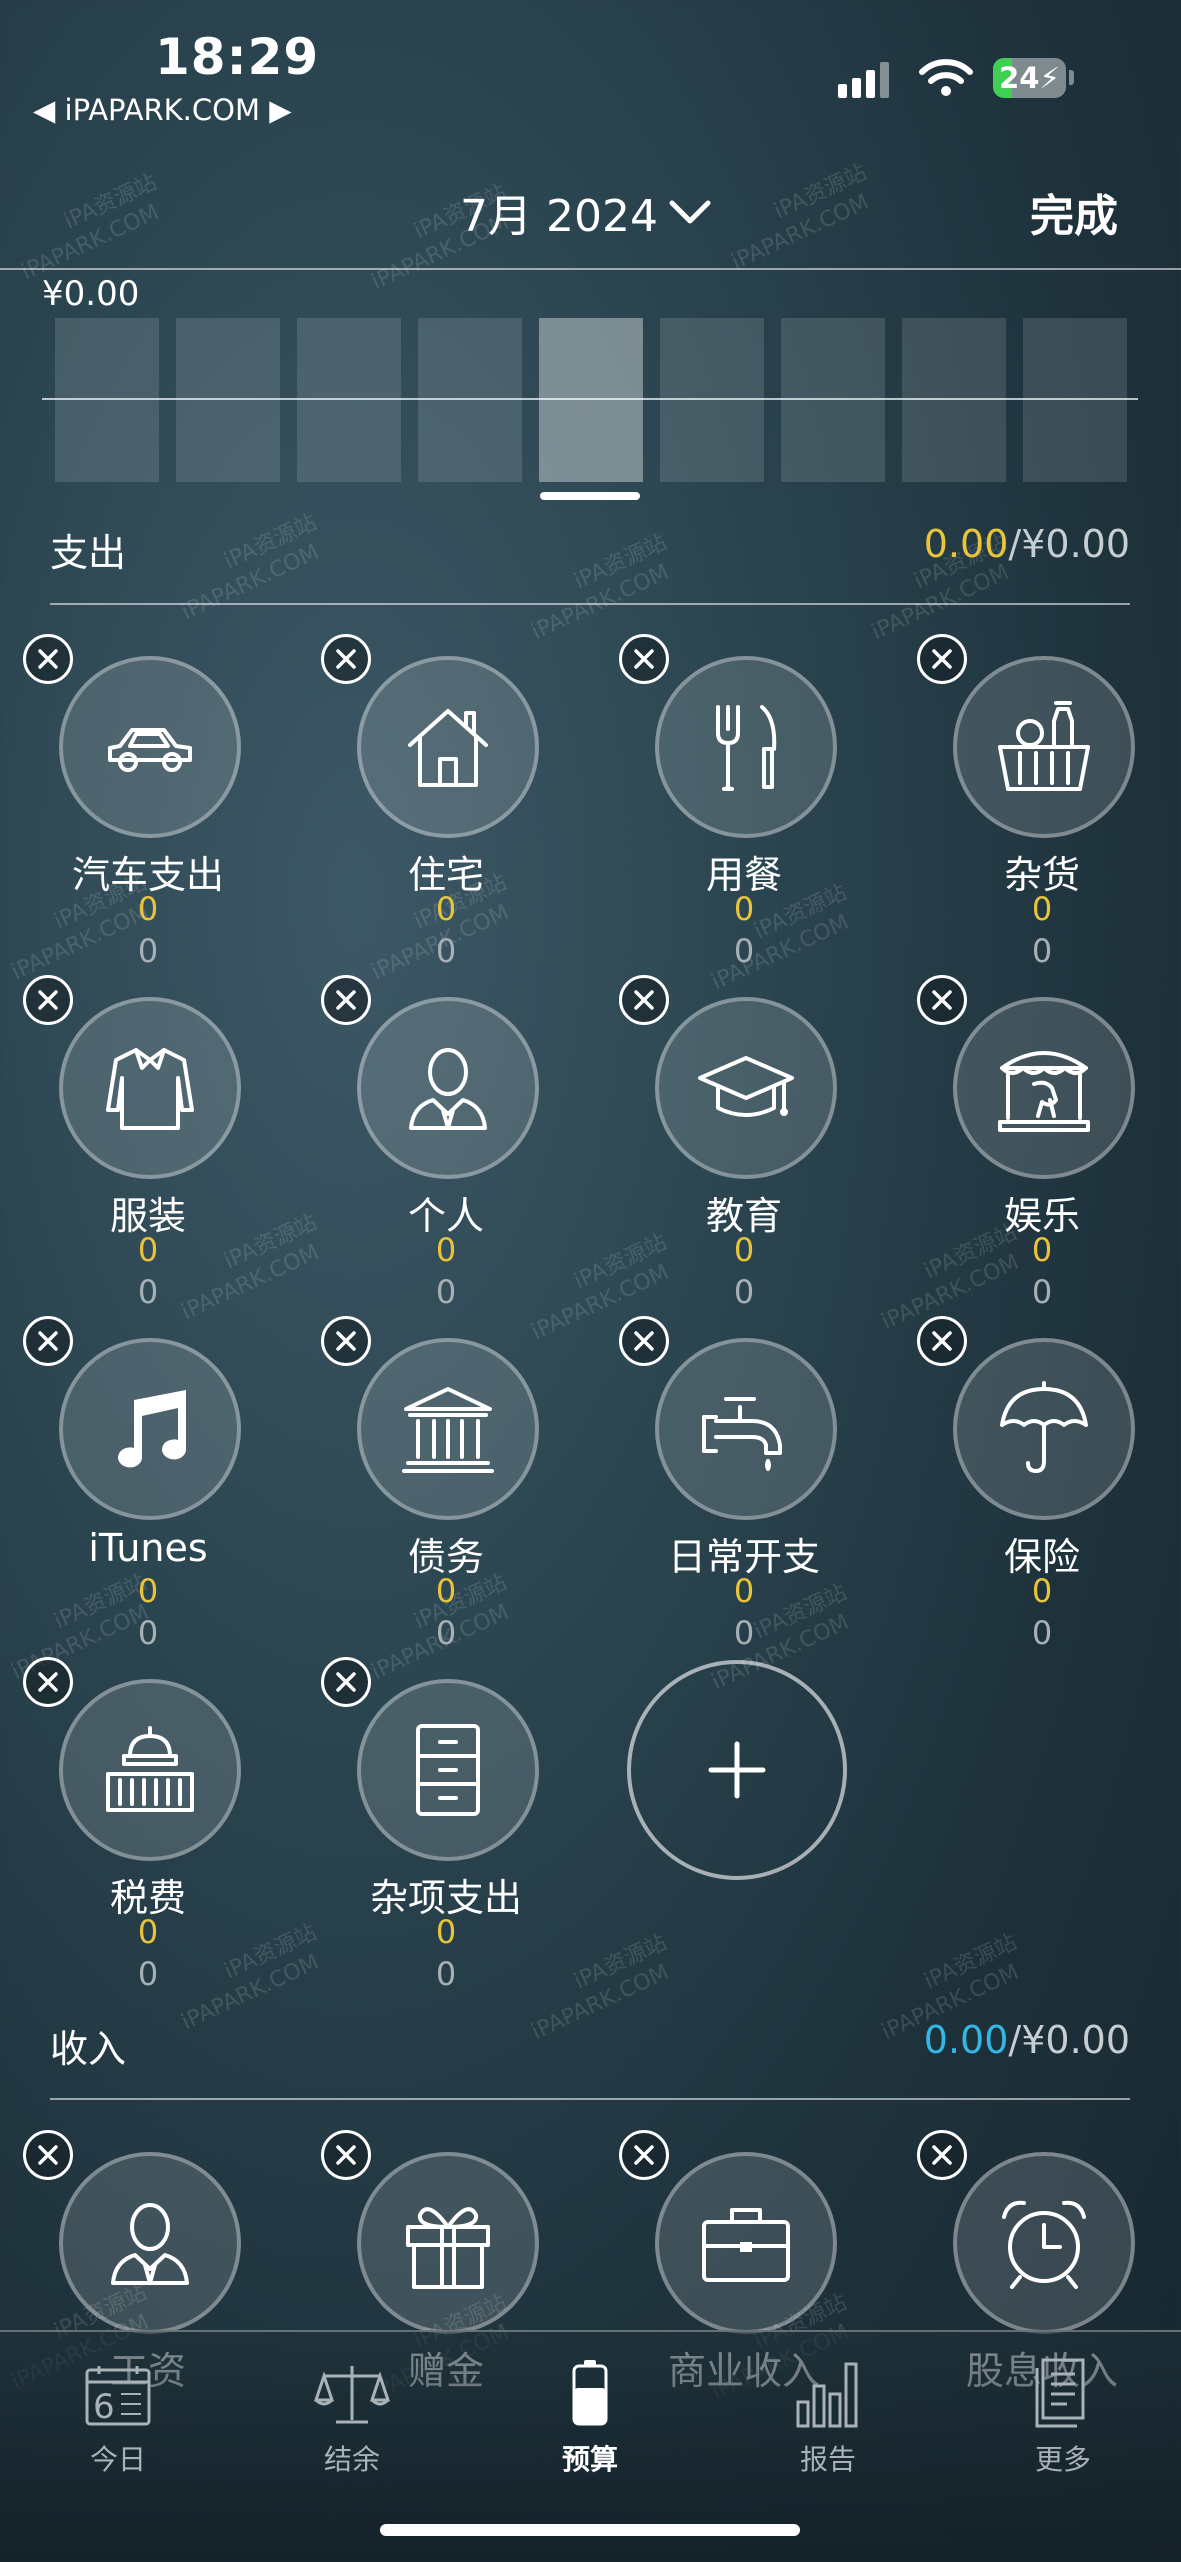 The image size is (1181, 2562). Describe the element at coordinates (162, 110) in the screenshot. I see `status-carrier: ◀ iPAPARK.COM ▶` at that location.